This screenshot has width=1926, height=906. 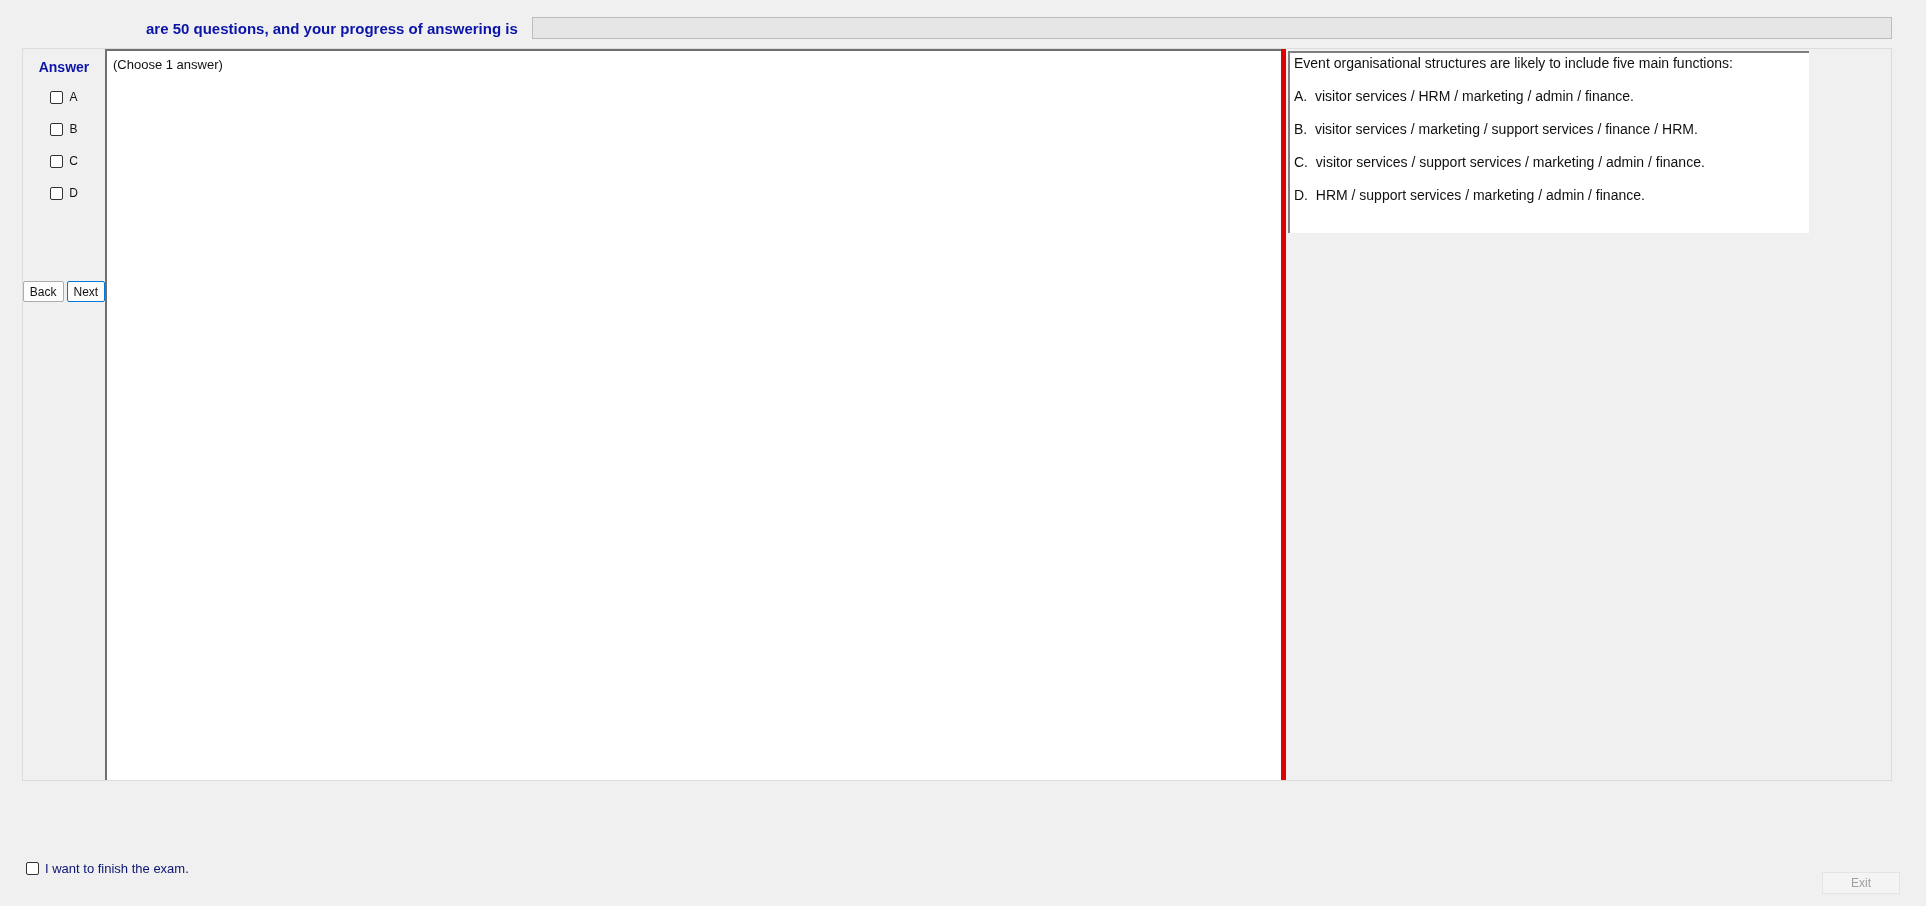 I want to click on nav-button: Next, so click(x=86, y=291).